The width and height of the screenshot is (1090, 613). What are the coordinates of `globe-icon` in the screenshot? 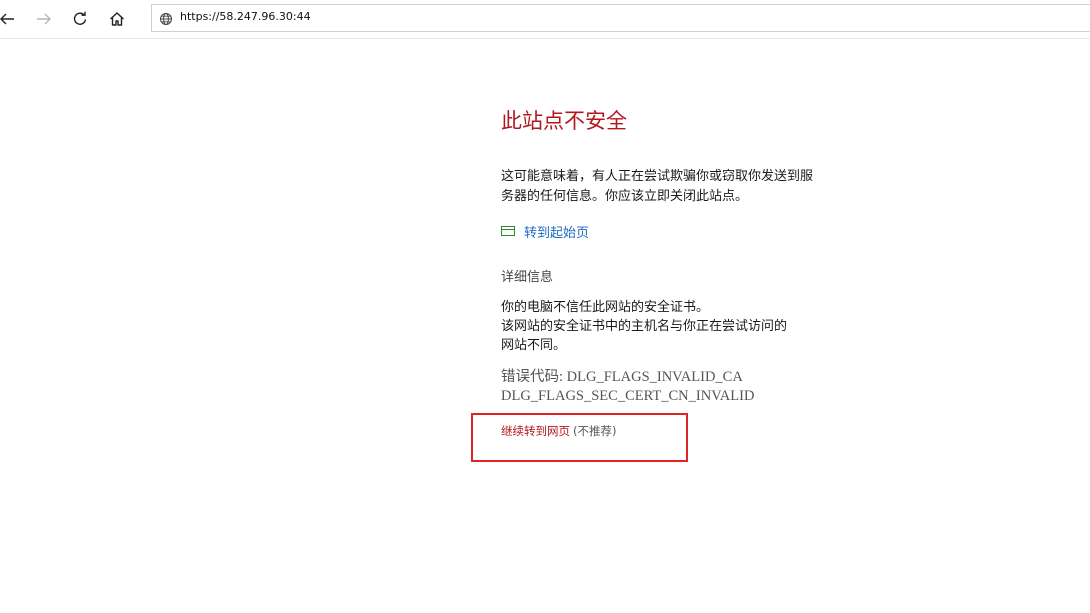 It's located at (166, 19).